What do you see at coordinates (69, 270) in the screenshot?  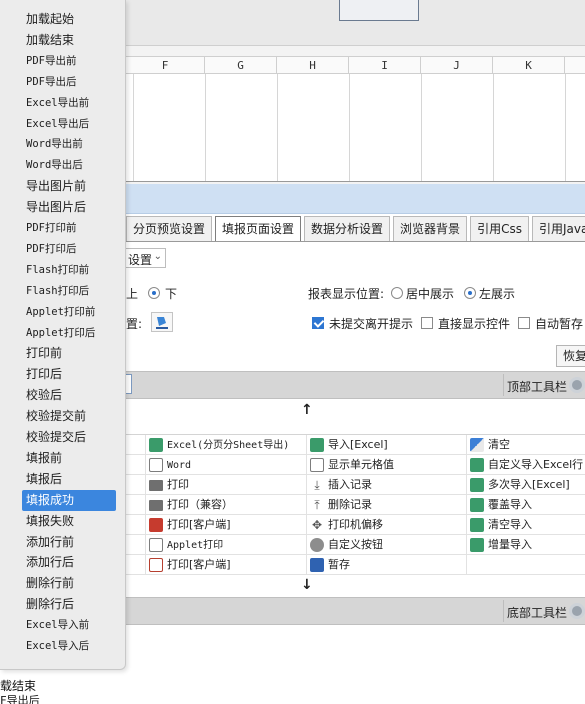 I see `event-item: Flash打印前` at bounding box center [69, 270].